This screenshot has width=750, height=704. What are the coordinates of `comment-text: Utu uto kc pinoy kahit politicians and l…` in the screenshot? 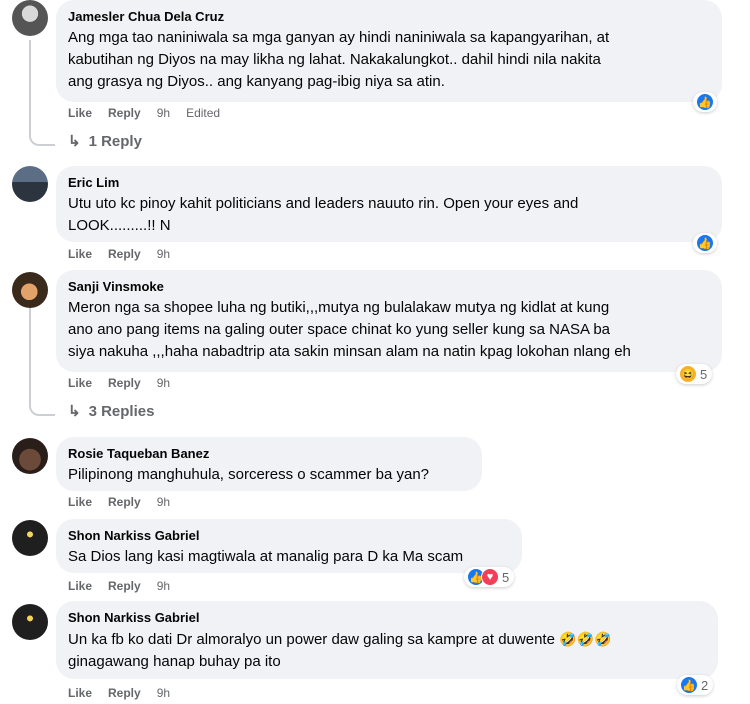 It's located at (389, 215).